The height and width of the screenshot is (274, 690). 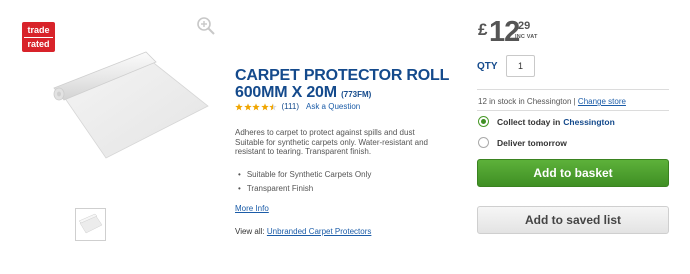 I want to click on feature-item: Suitable for Synthetic Carpets Only, so click(x=305, y=175).